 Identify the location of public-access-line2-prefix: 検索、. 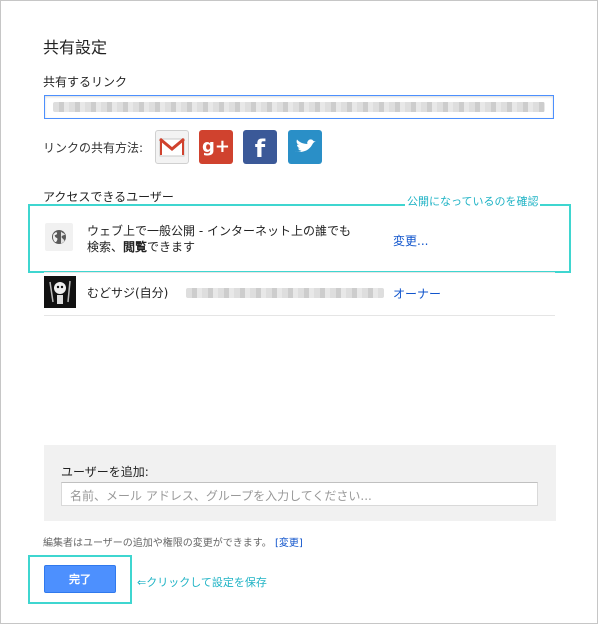
(105, 247).